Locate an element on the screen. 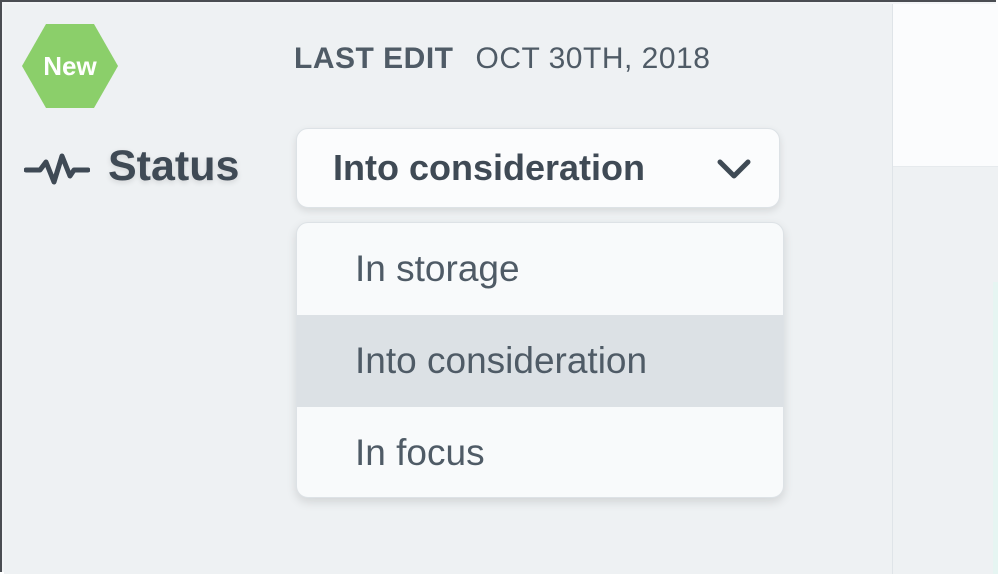 This screenshot has height=574, width=998. last-edit-date: OCT 30TH, 2018 is located at coordinates (593, 58).